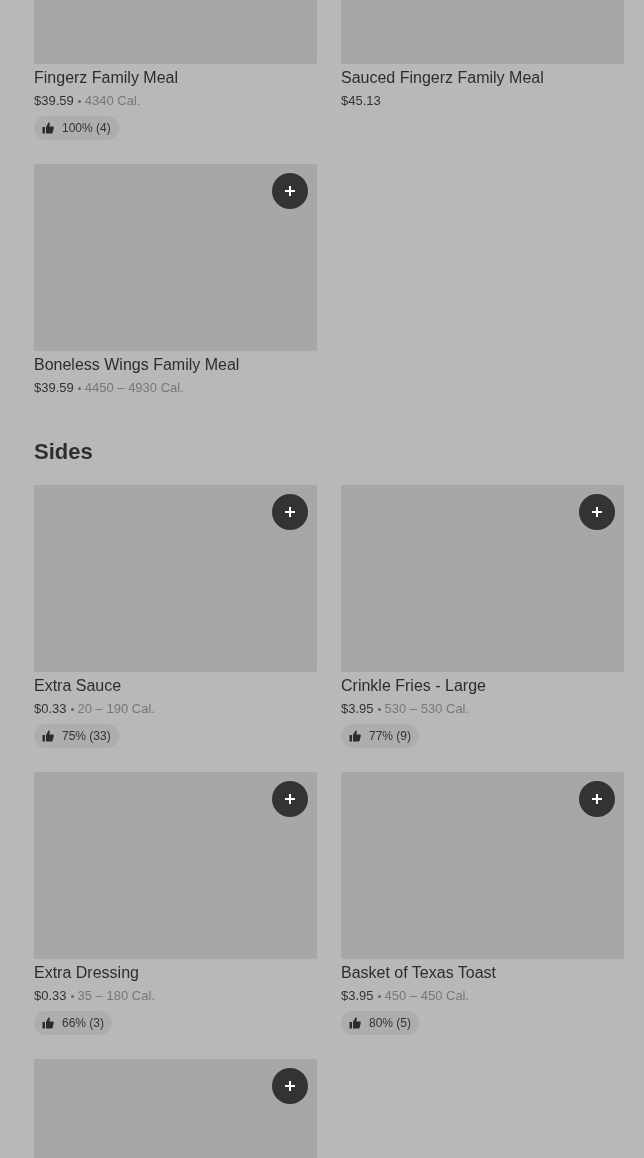 The width and height of the screenshot is (644, 1158). I want to click on item-calories: 4450 – 4930 Cal., so click(134, 388).